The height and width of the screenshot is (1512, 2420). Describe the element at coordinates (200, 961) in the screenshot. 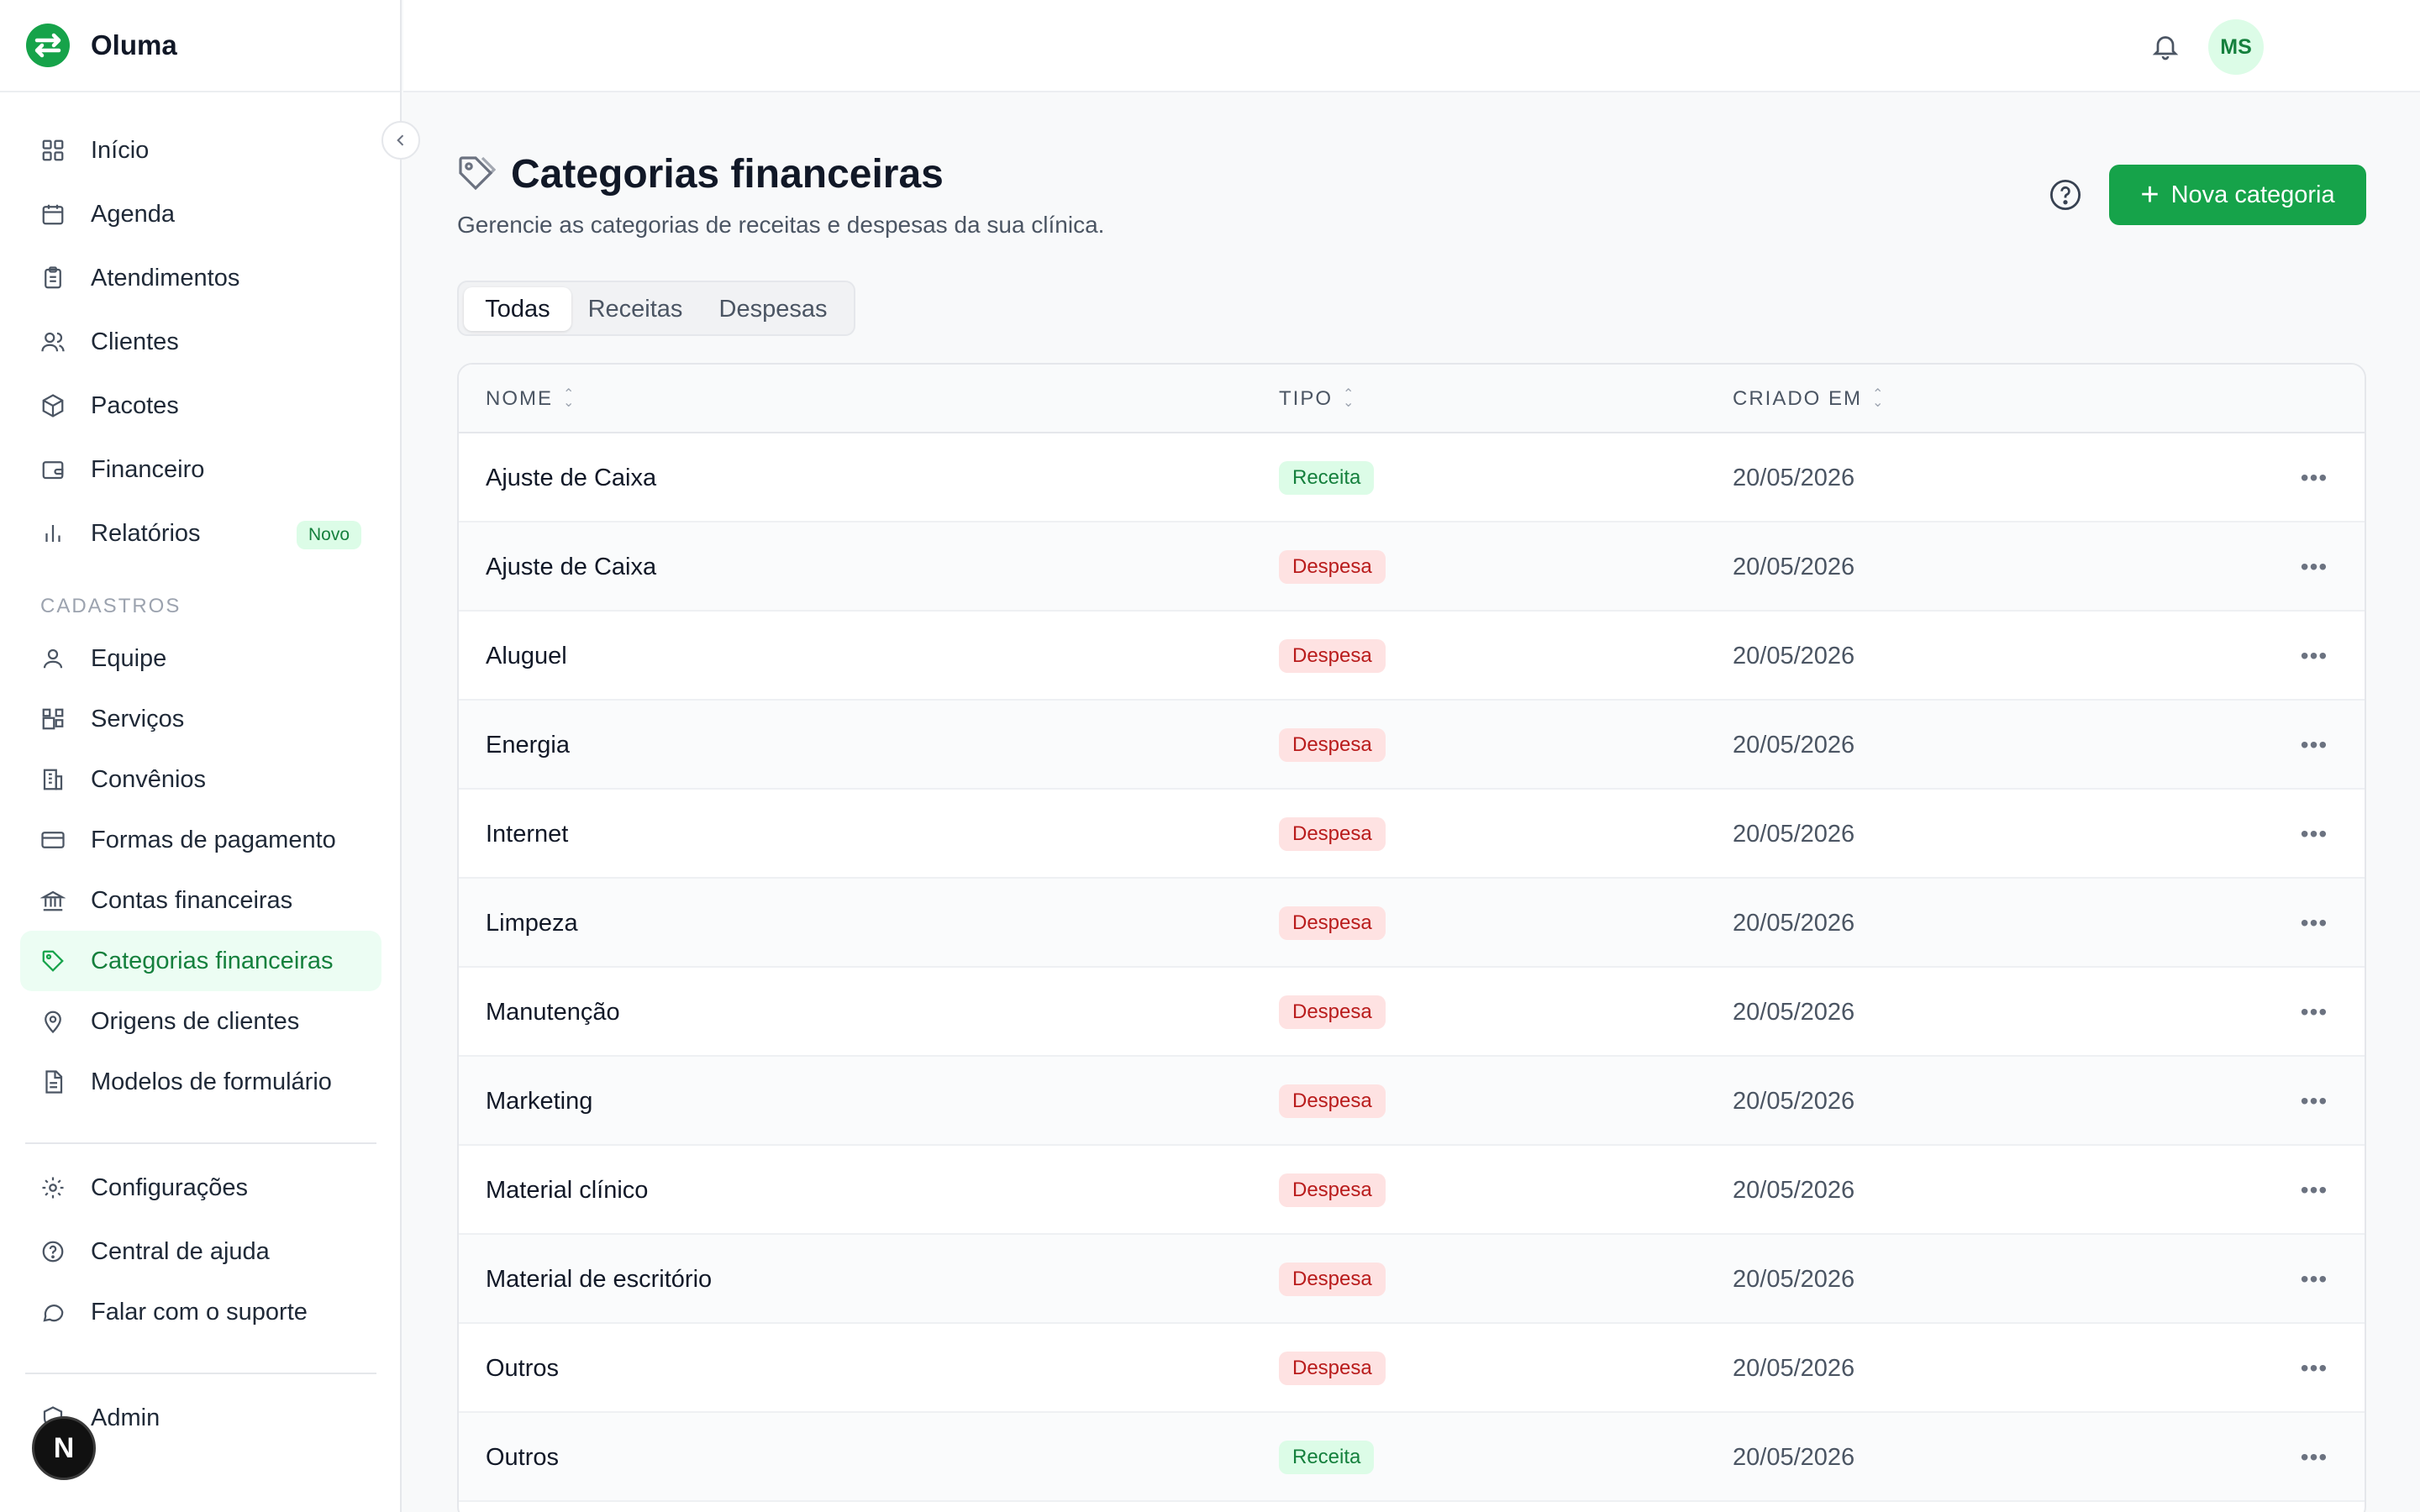

I see `sidebar-item-categorias-financeiras: Categorias financeiras` at that location.